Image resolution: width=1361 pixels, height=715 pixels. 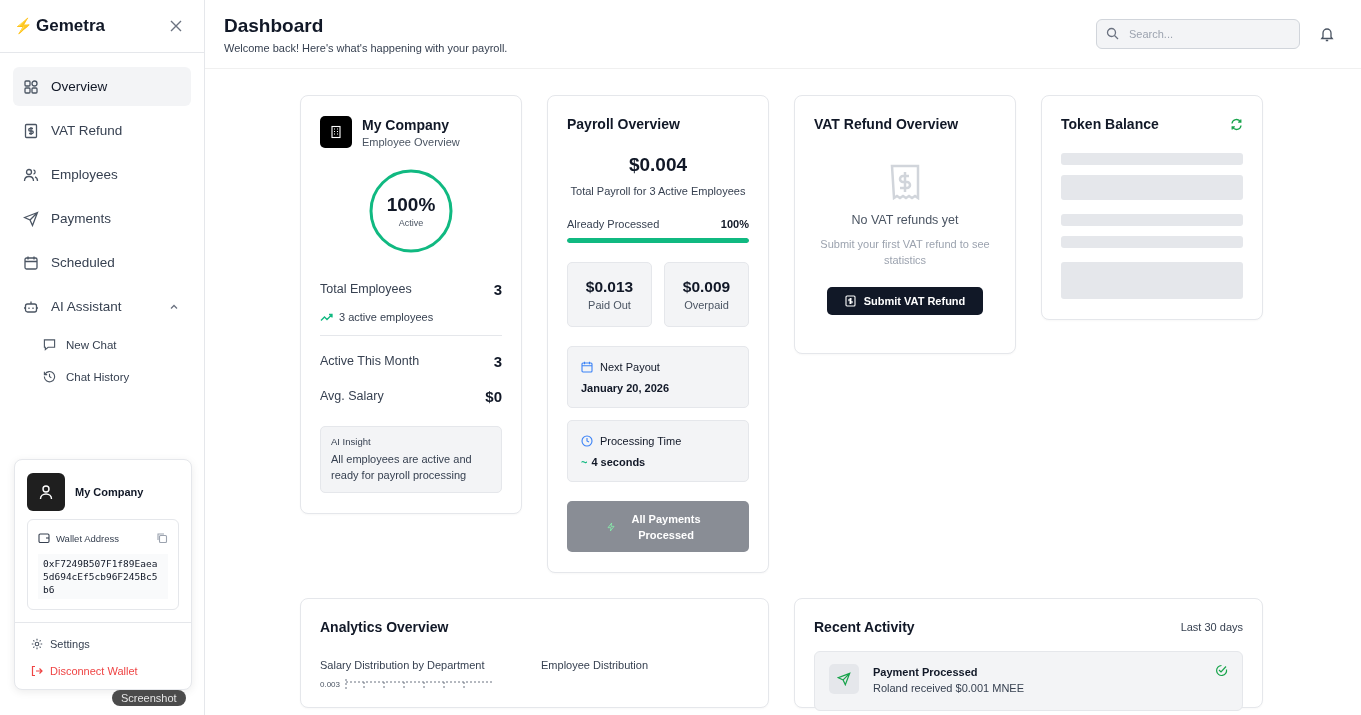 What do you see at coordinates (411, 223) in the screenshot?
I see `ring-label: Active` at bounding box center [411, 223].